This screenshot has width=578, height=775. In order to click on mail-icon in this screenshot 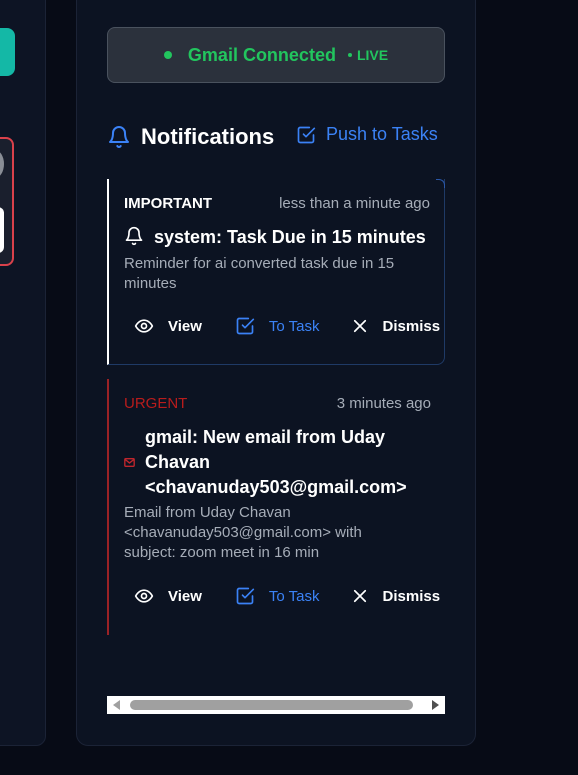, I will do `click(129, 462)`.